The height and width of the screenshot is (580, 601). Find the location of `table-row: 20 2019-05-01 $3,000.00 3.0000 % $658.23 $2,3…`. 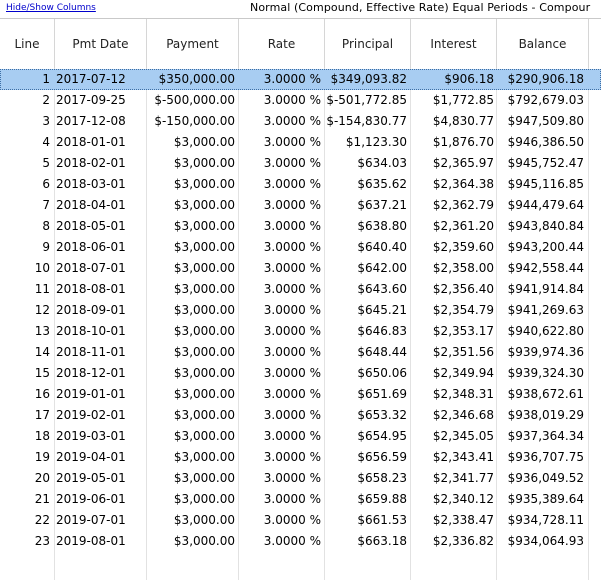

table-row: 20 2019-05-01 $3,000.00 3.0000 % $658.23 $2,3… is located at coordinates (300, 478).